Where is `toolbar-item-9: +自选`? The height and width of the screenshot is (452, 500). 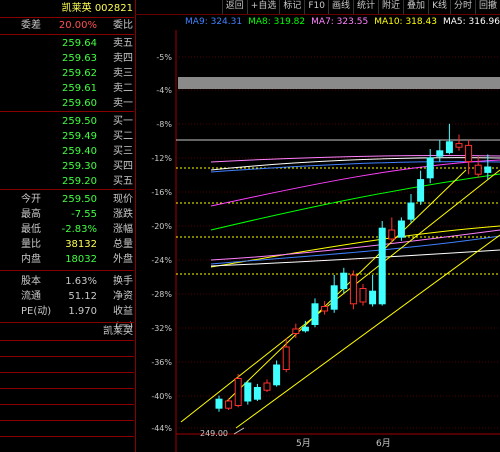 toolbar-item-9: +自选 is located at coordinates (263, 7).